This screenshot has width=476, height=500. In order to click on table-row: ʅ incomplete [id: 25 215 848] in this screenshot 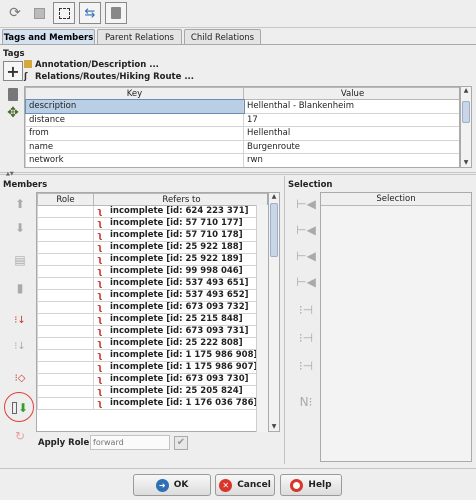, I will do `click(152, 319)`.